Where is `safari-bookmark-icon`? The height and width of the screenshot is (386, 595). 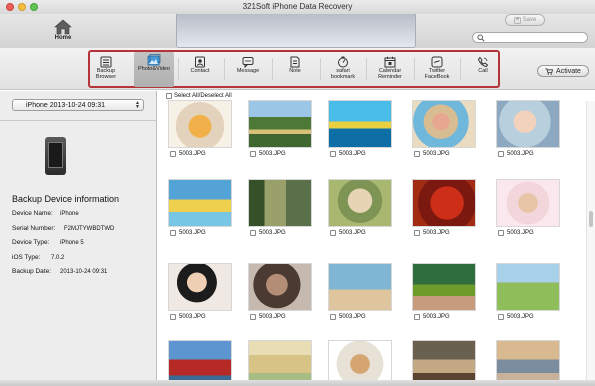 safari-bookmark-icon is located at coordinates (343, 62).